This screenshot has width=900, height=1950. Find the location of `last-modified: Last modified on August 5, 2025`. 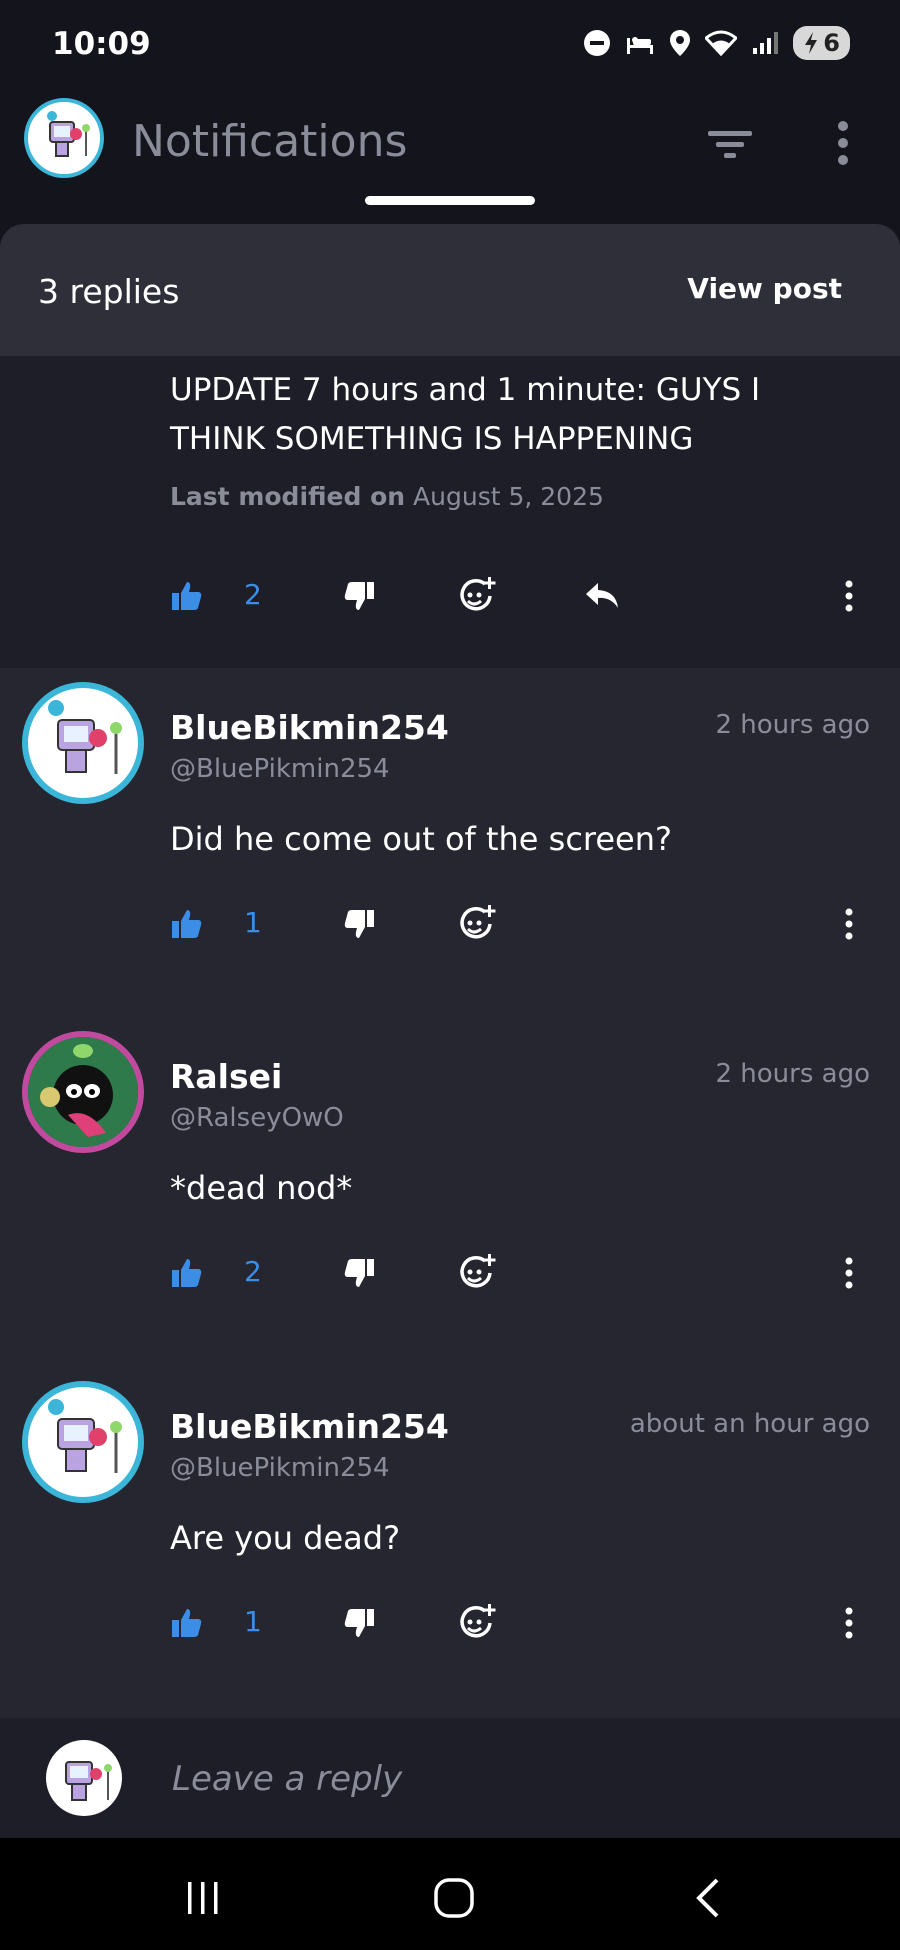

last-modified: Last modified on August 5, 2025 is located at coordinates (387, 496).